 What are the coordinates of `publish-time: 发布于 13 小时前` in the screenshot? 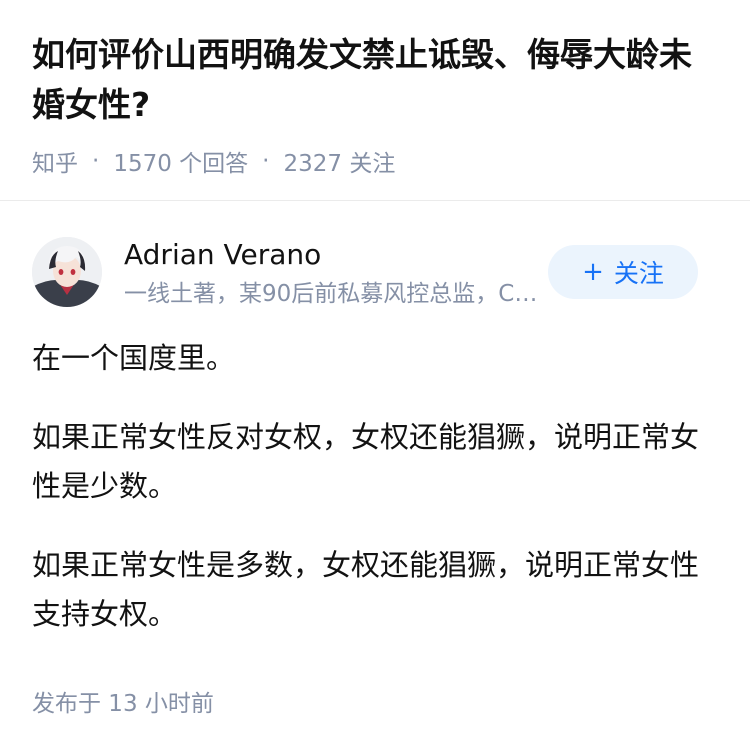 It's located at (123, 704).